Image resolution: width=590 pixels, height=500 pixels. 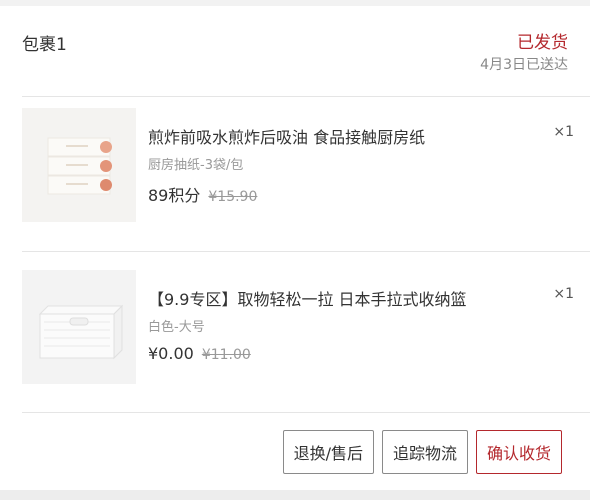 I want to click on product-original-price: ¥11.00, so click(x=226, y=355).